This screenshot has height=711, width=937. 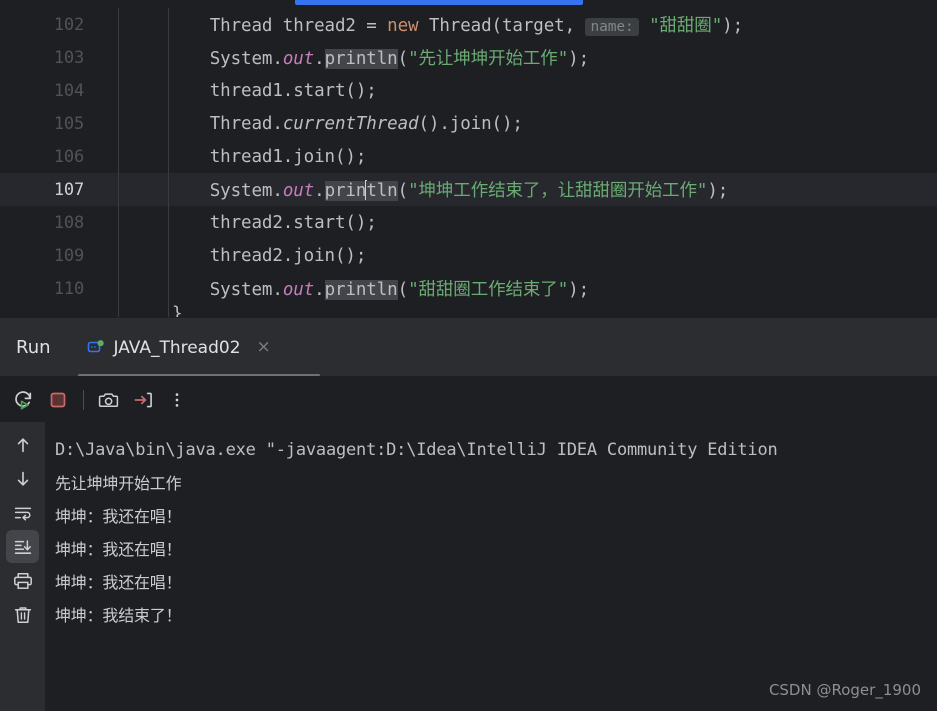 I want to click on run-tool-window-header: Run JAVA_Thread02 ×, so click(x=468, y=347).